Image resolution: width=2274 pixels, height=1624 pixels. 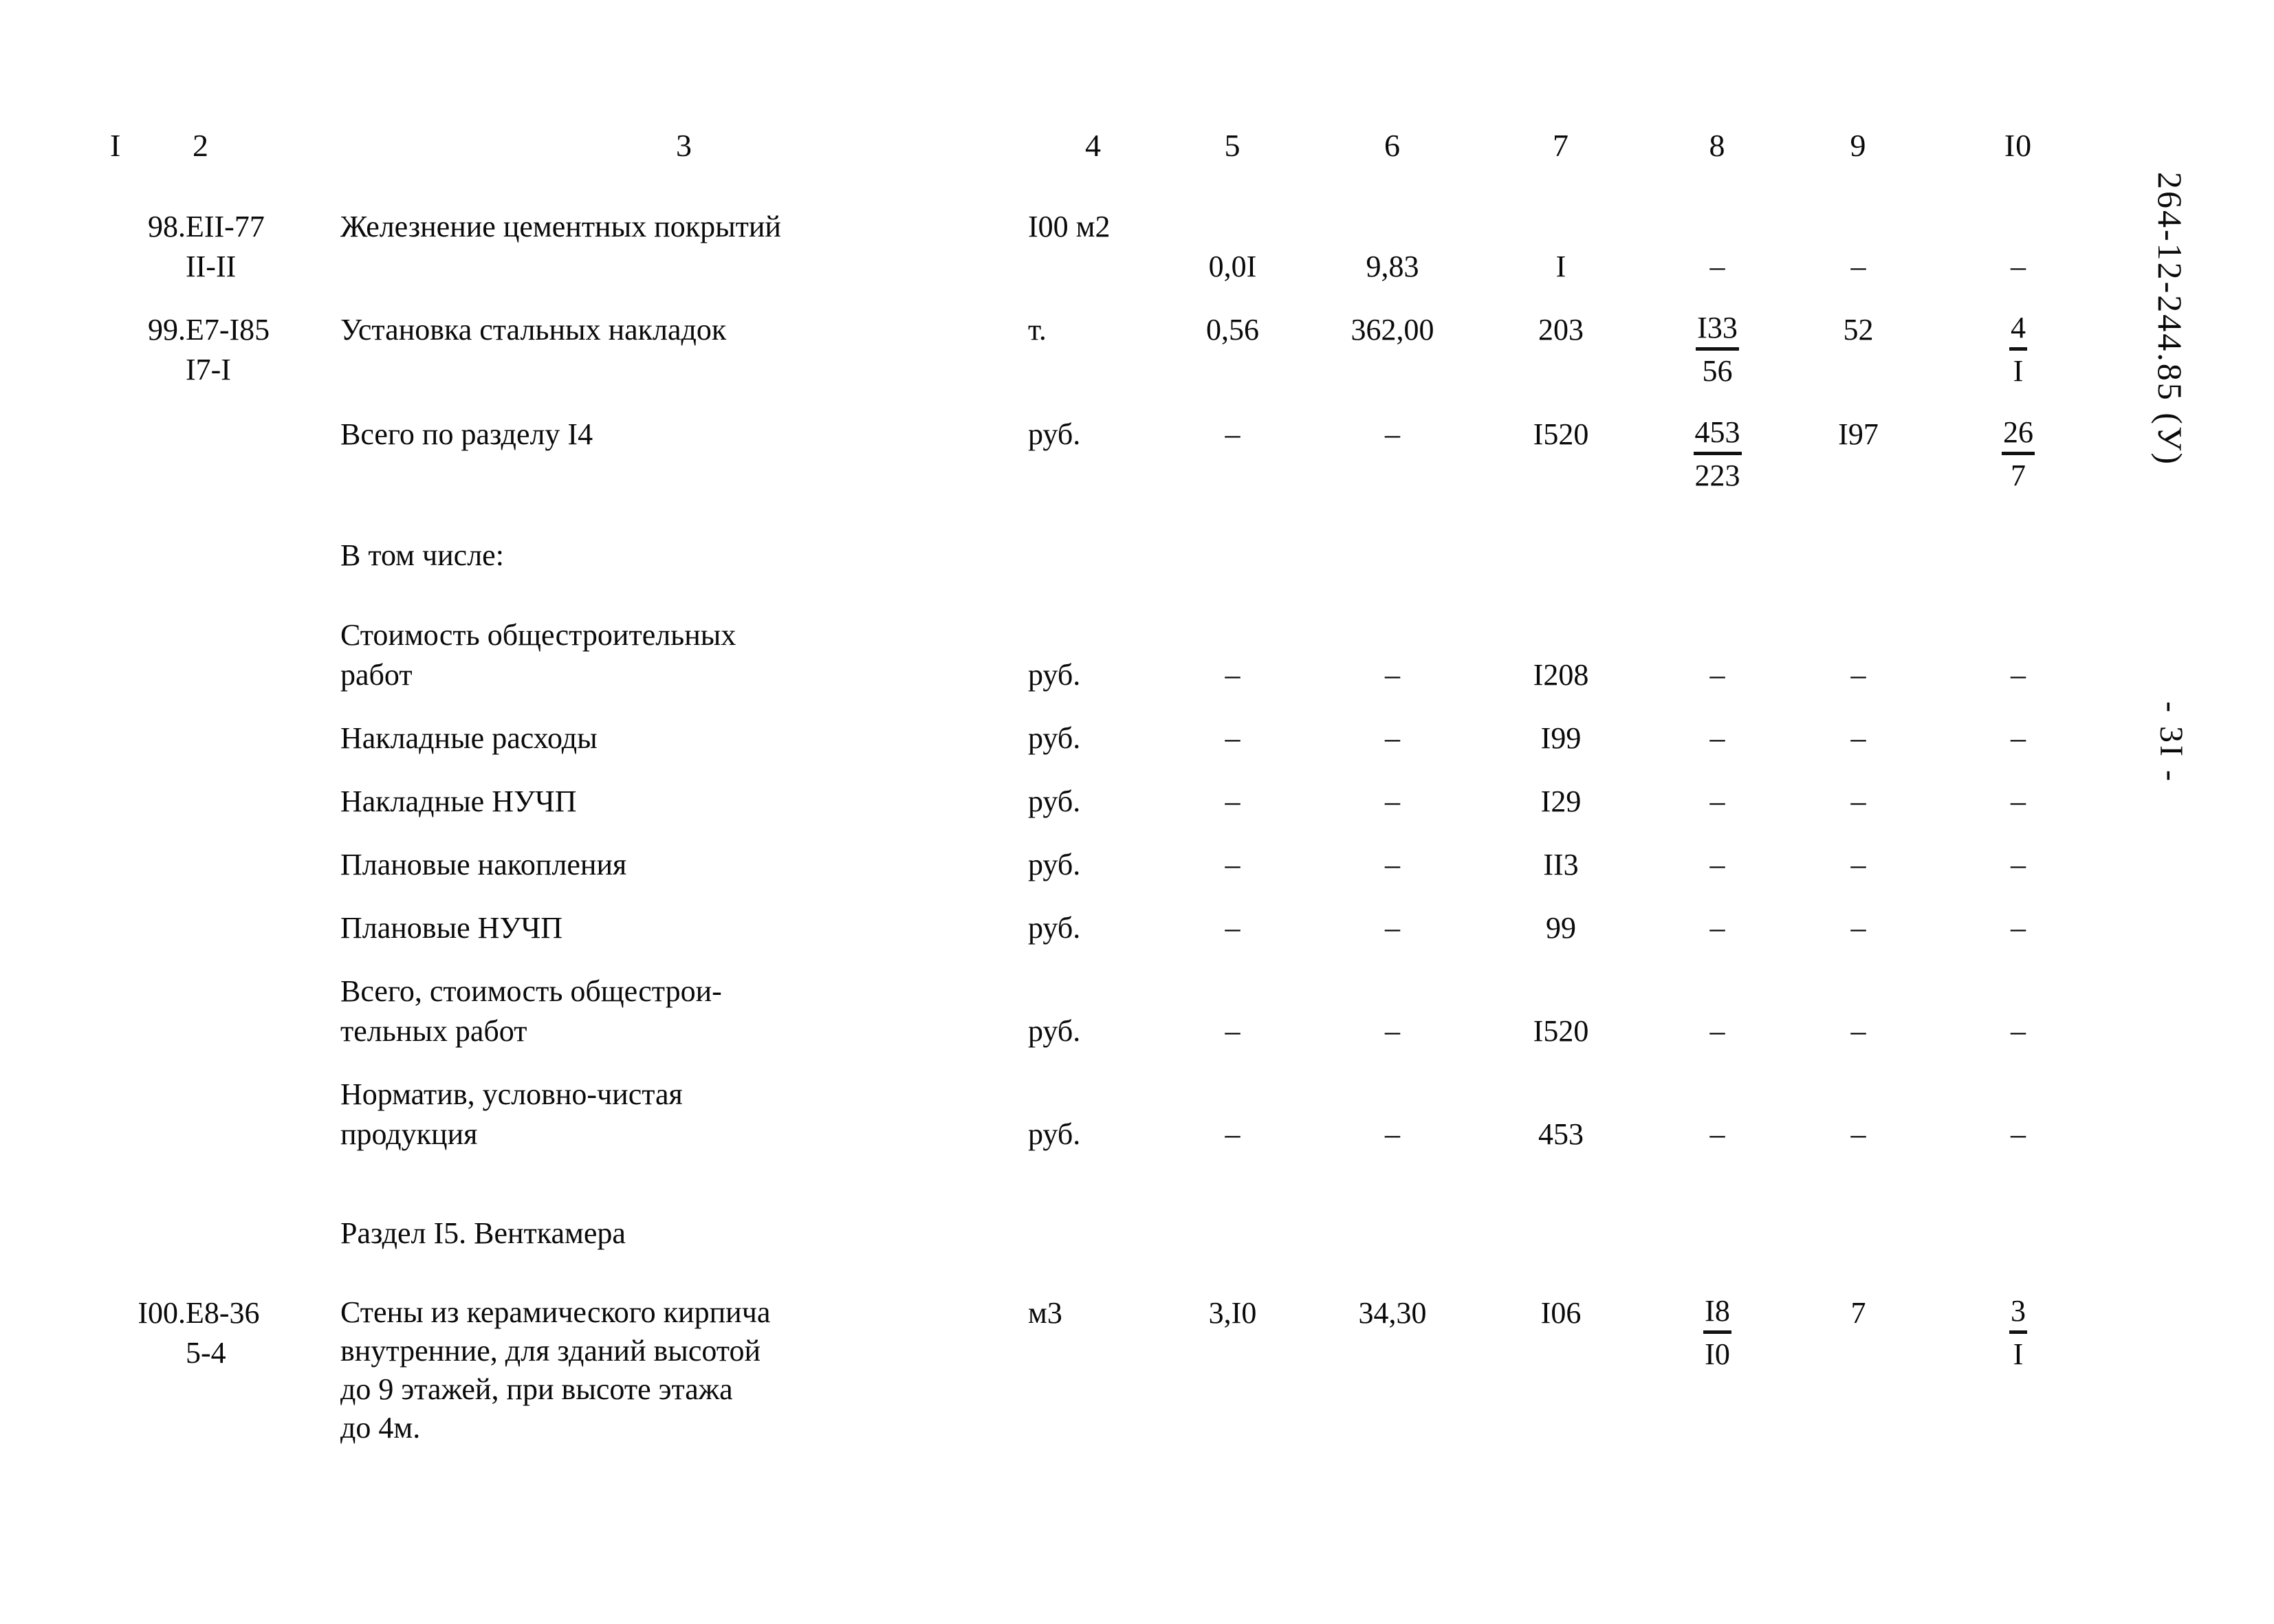 I want to click on fraction-denominator: 7, so click(x=2018, y=475).